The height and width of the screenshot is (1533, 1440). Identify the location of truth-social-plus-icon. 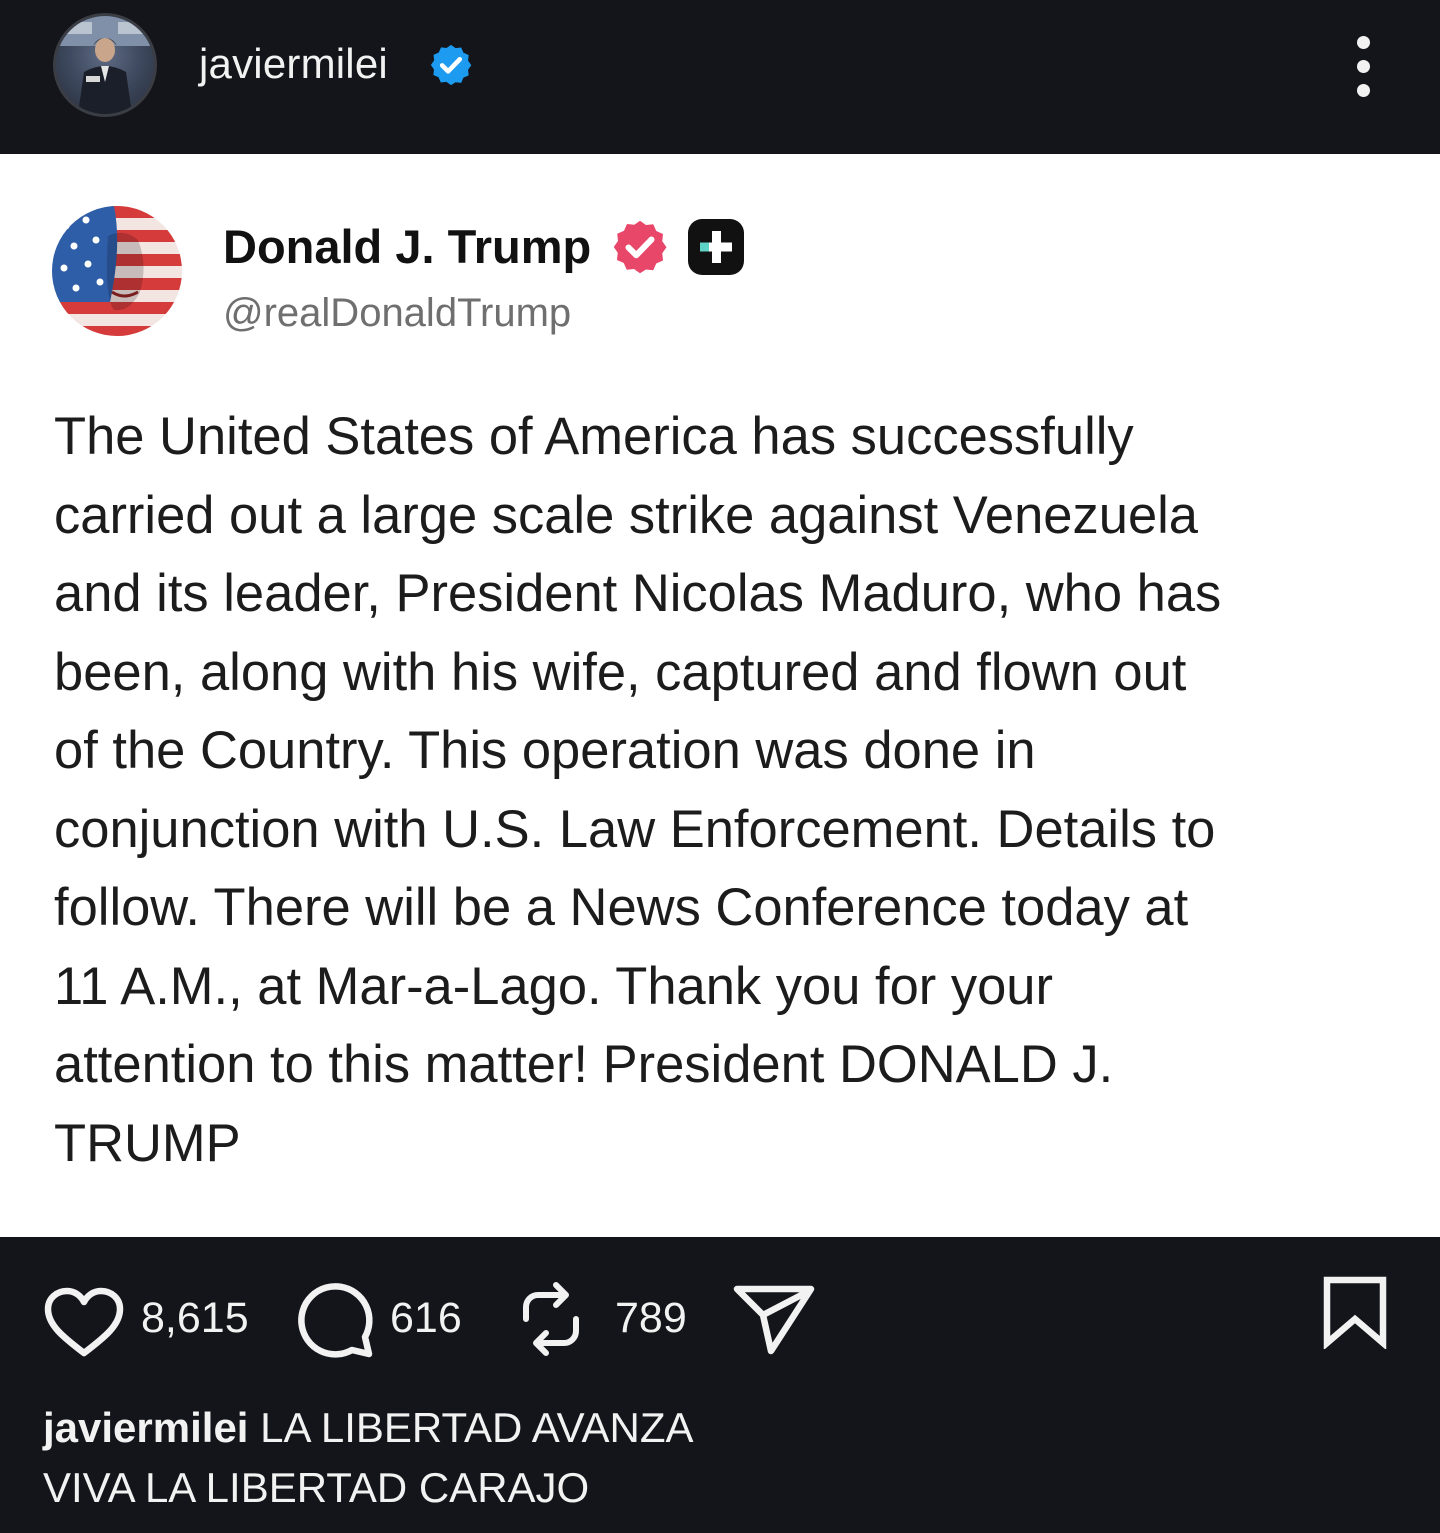
(716, 247).